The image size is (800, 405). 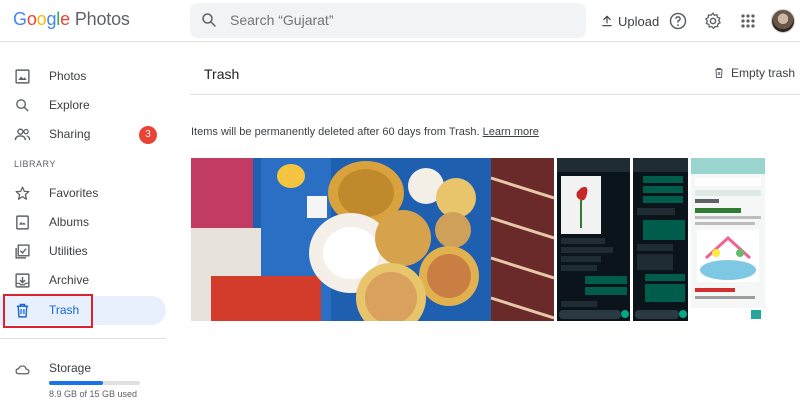 I want to click on sidebar-item-albums: Albums, so click(x=83, y=222).